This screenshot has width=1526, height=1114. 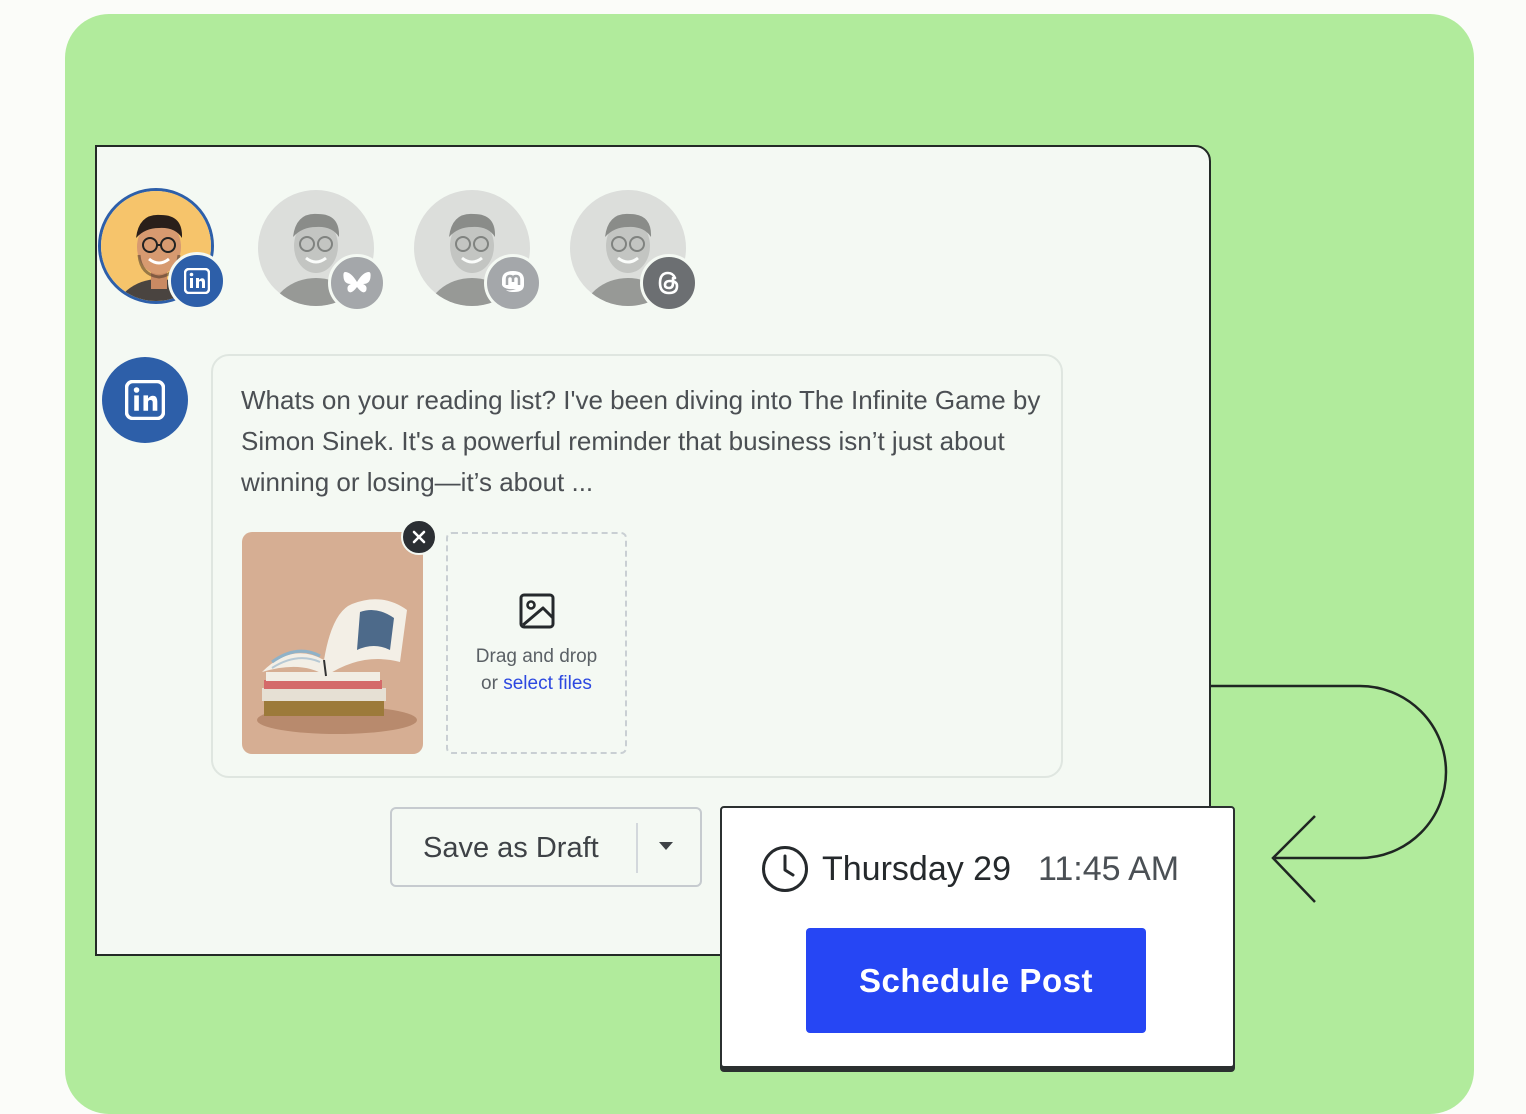 What do you see at coordinates (785, 869) in the screenshot?
I see `clock-icon` at bounding box center [785, 869].